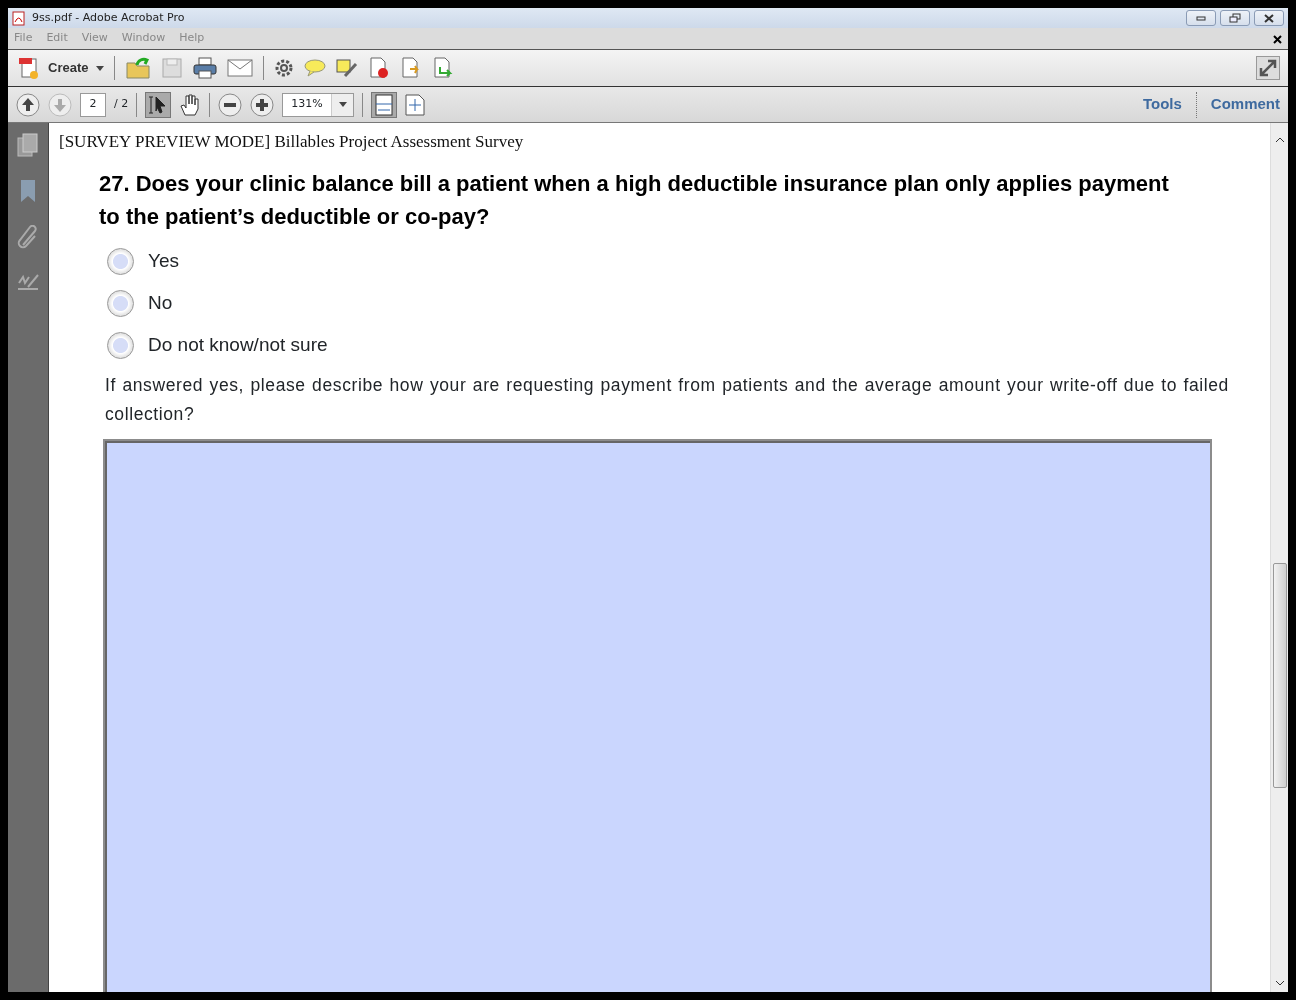 The height and width of the screenshot is (1000, 1296). What do you see at coordinates (1268, 68) in the screenshot?
I see `expand-icon` at bounding box center [1268, 68].